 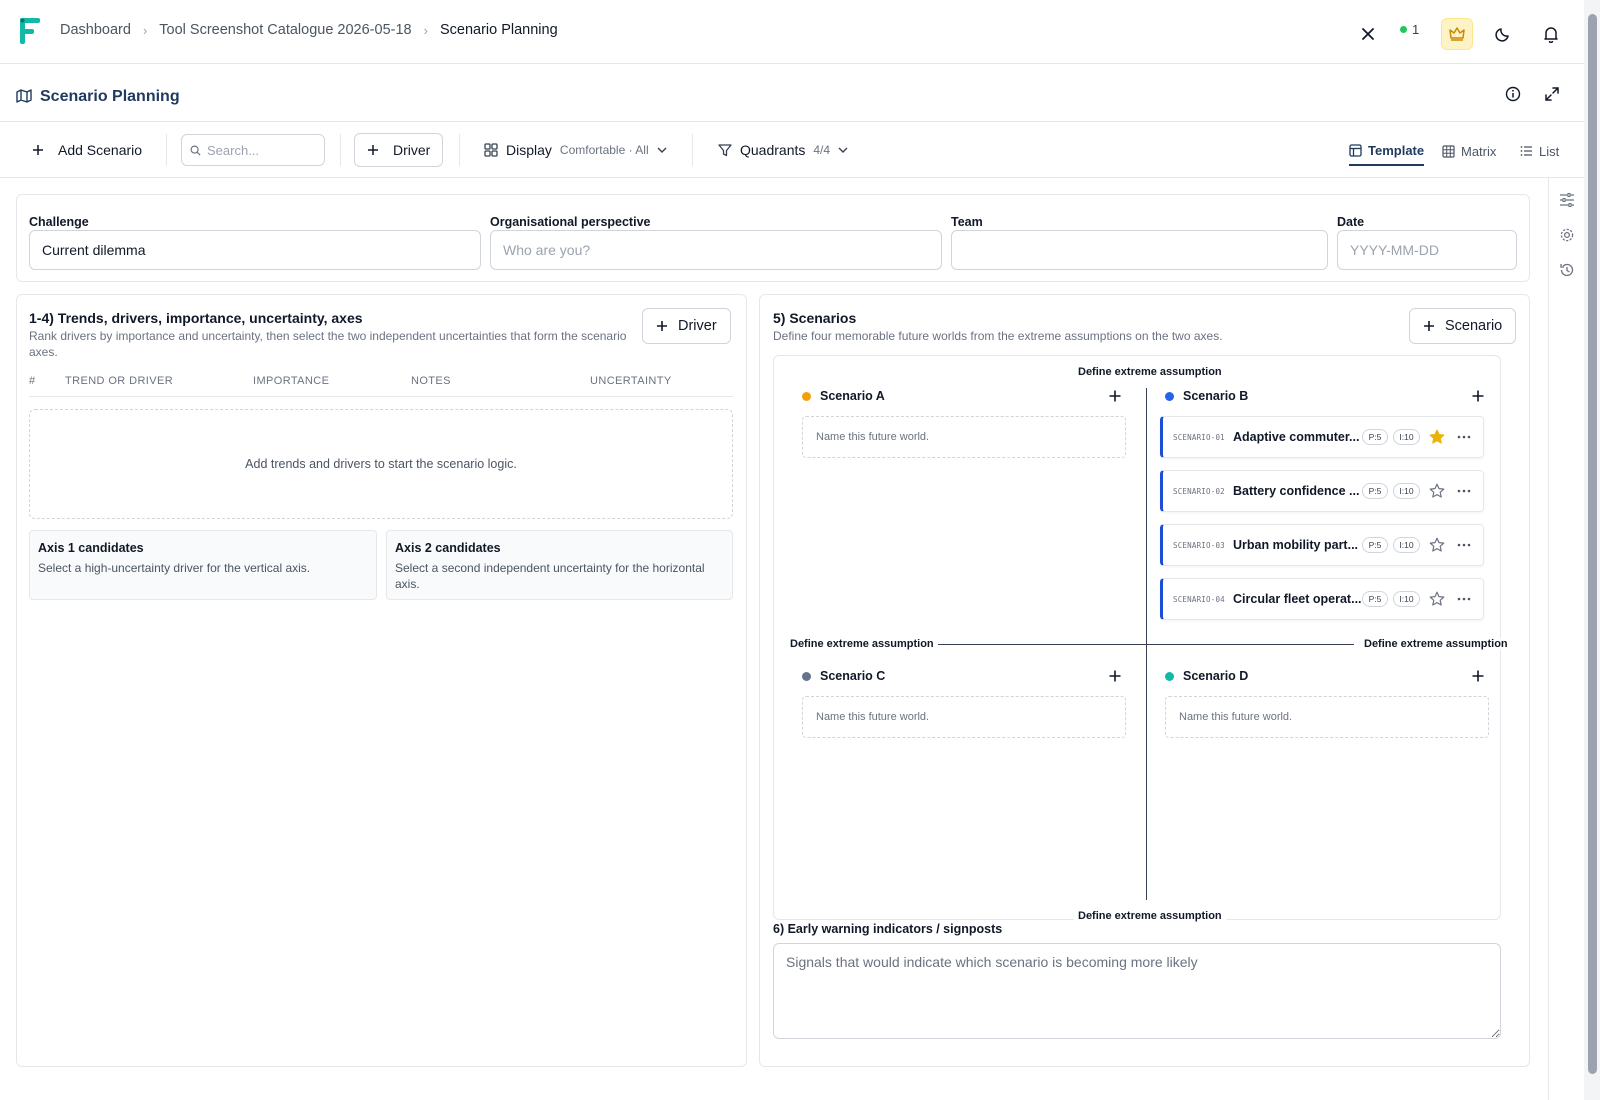 What do you see at coordinates (1150, 372) in the screenshot?
I see `axis-label-top: Define extreme assumption` at bounding box center [1150, 372].